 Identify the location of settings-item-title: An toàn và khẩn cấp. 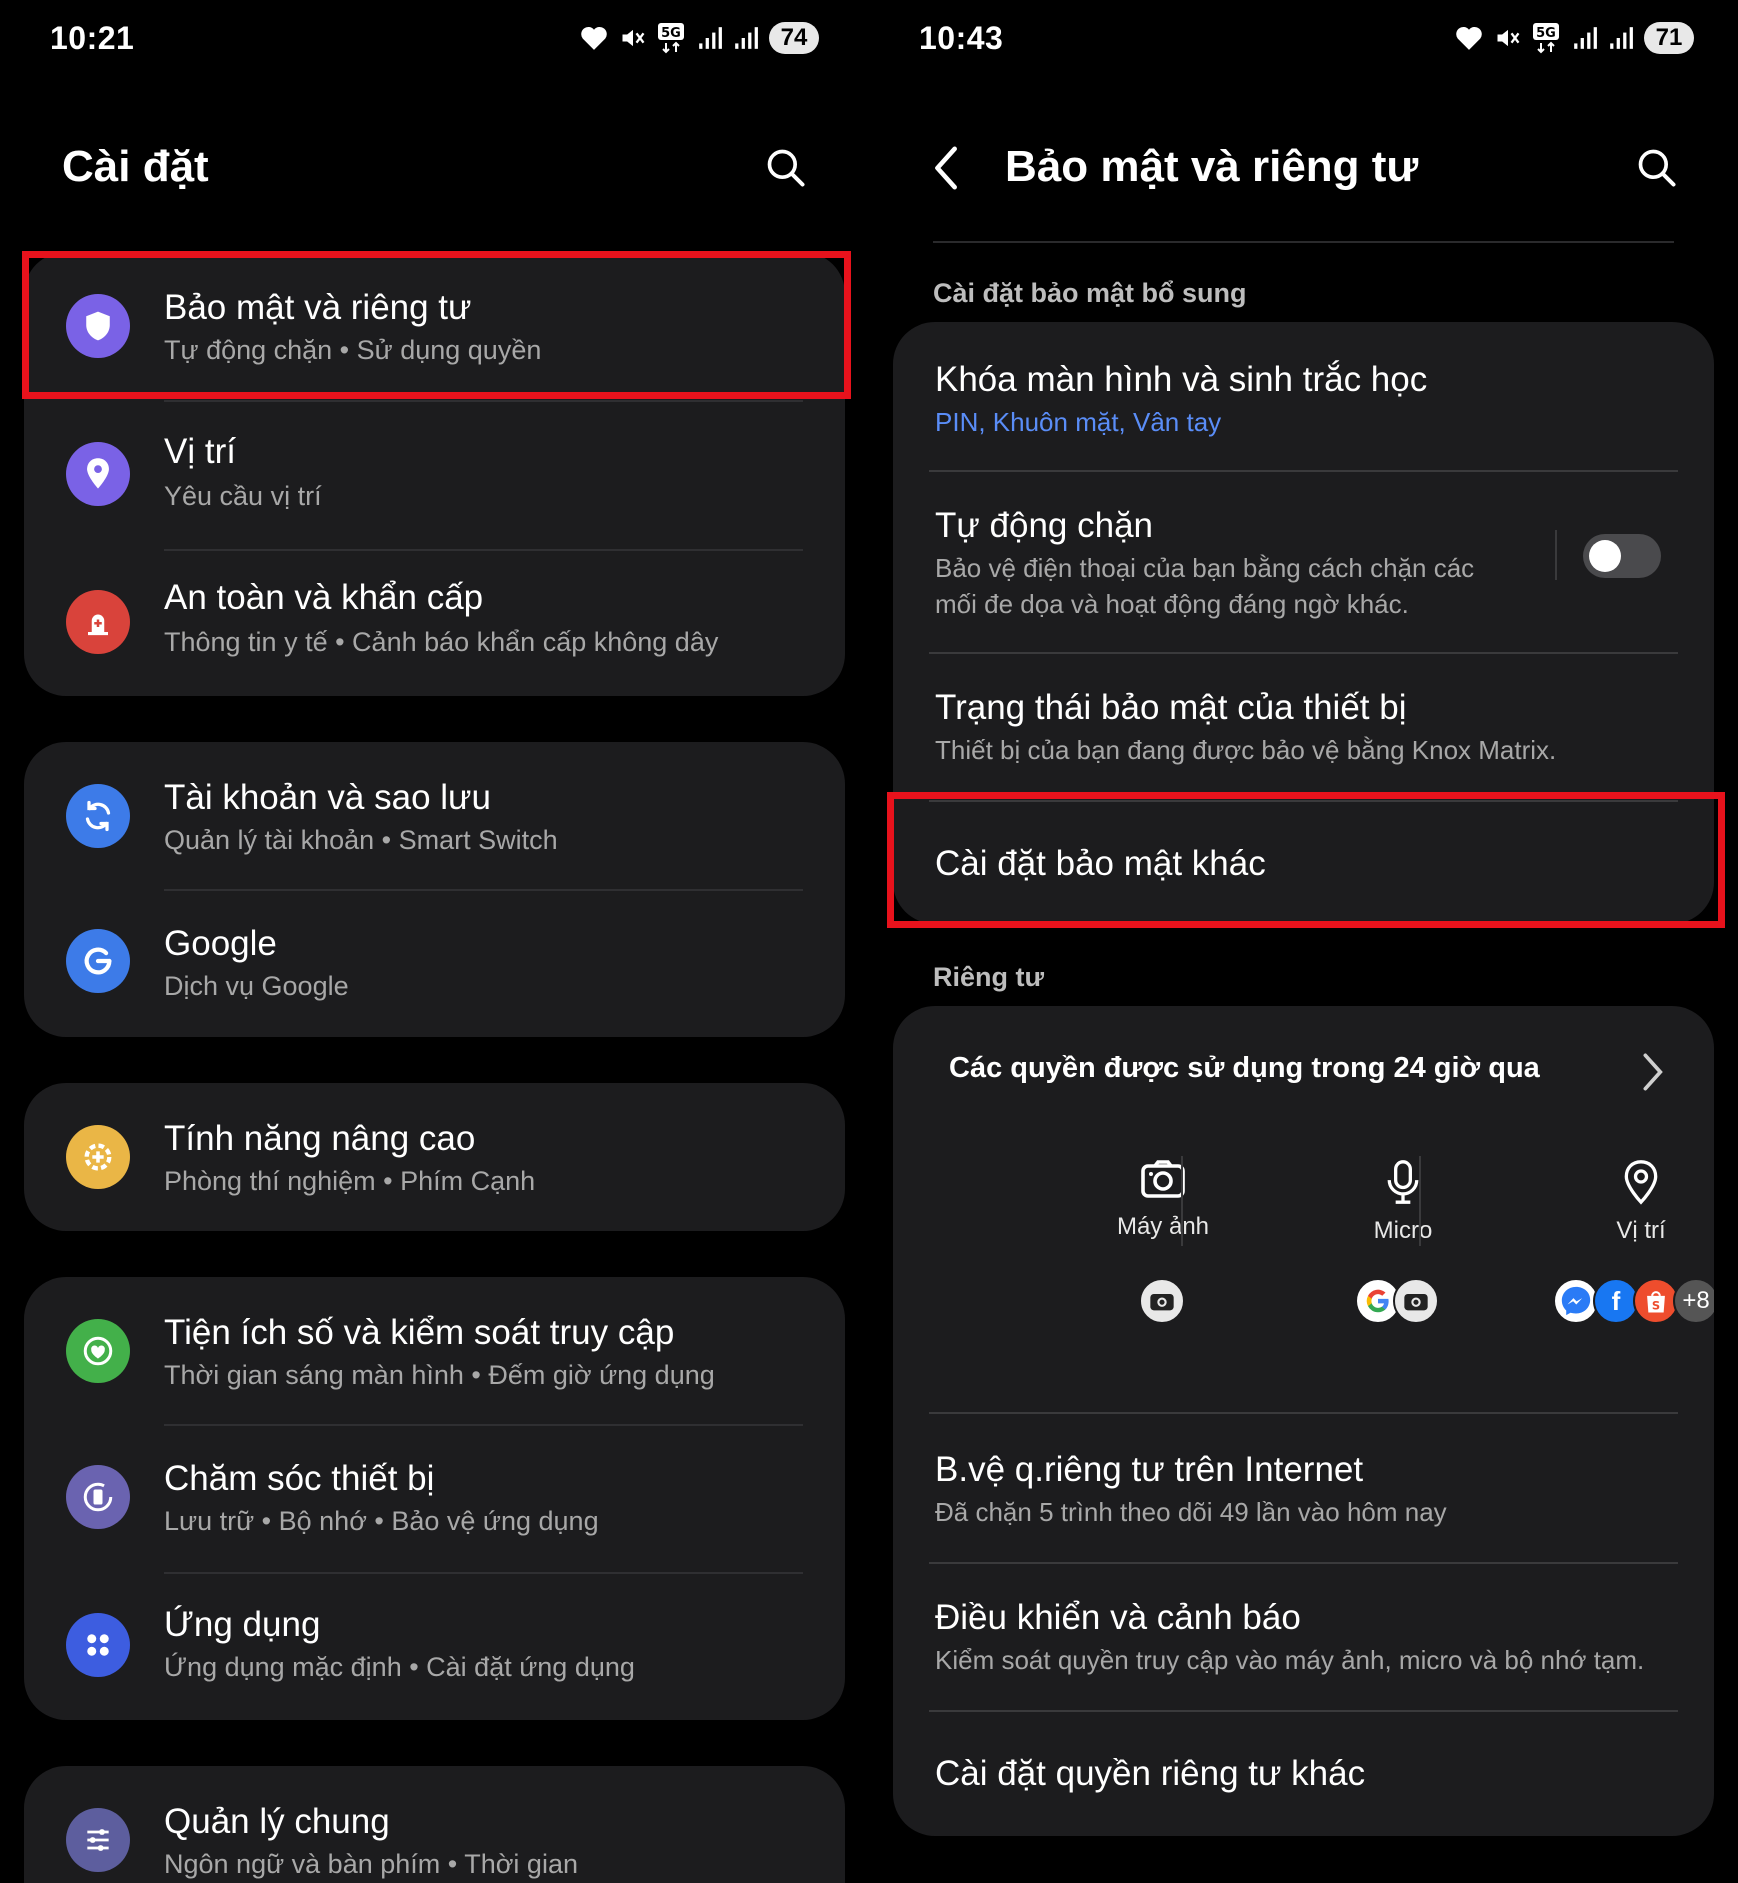
(324, 597).